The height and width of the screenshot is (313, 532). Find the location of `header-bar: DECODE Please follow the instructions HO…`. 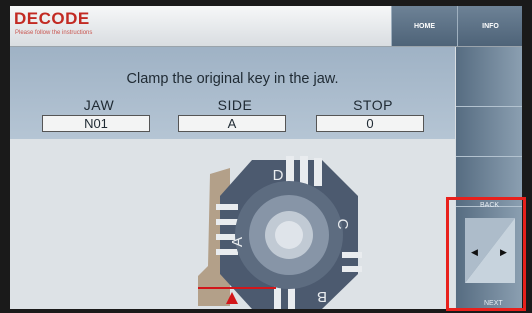

header-bar: DECODE Please follow the instructions HO… is located at coordinates (266, 26).